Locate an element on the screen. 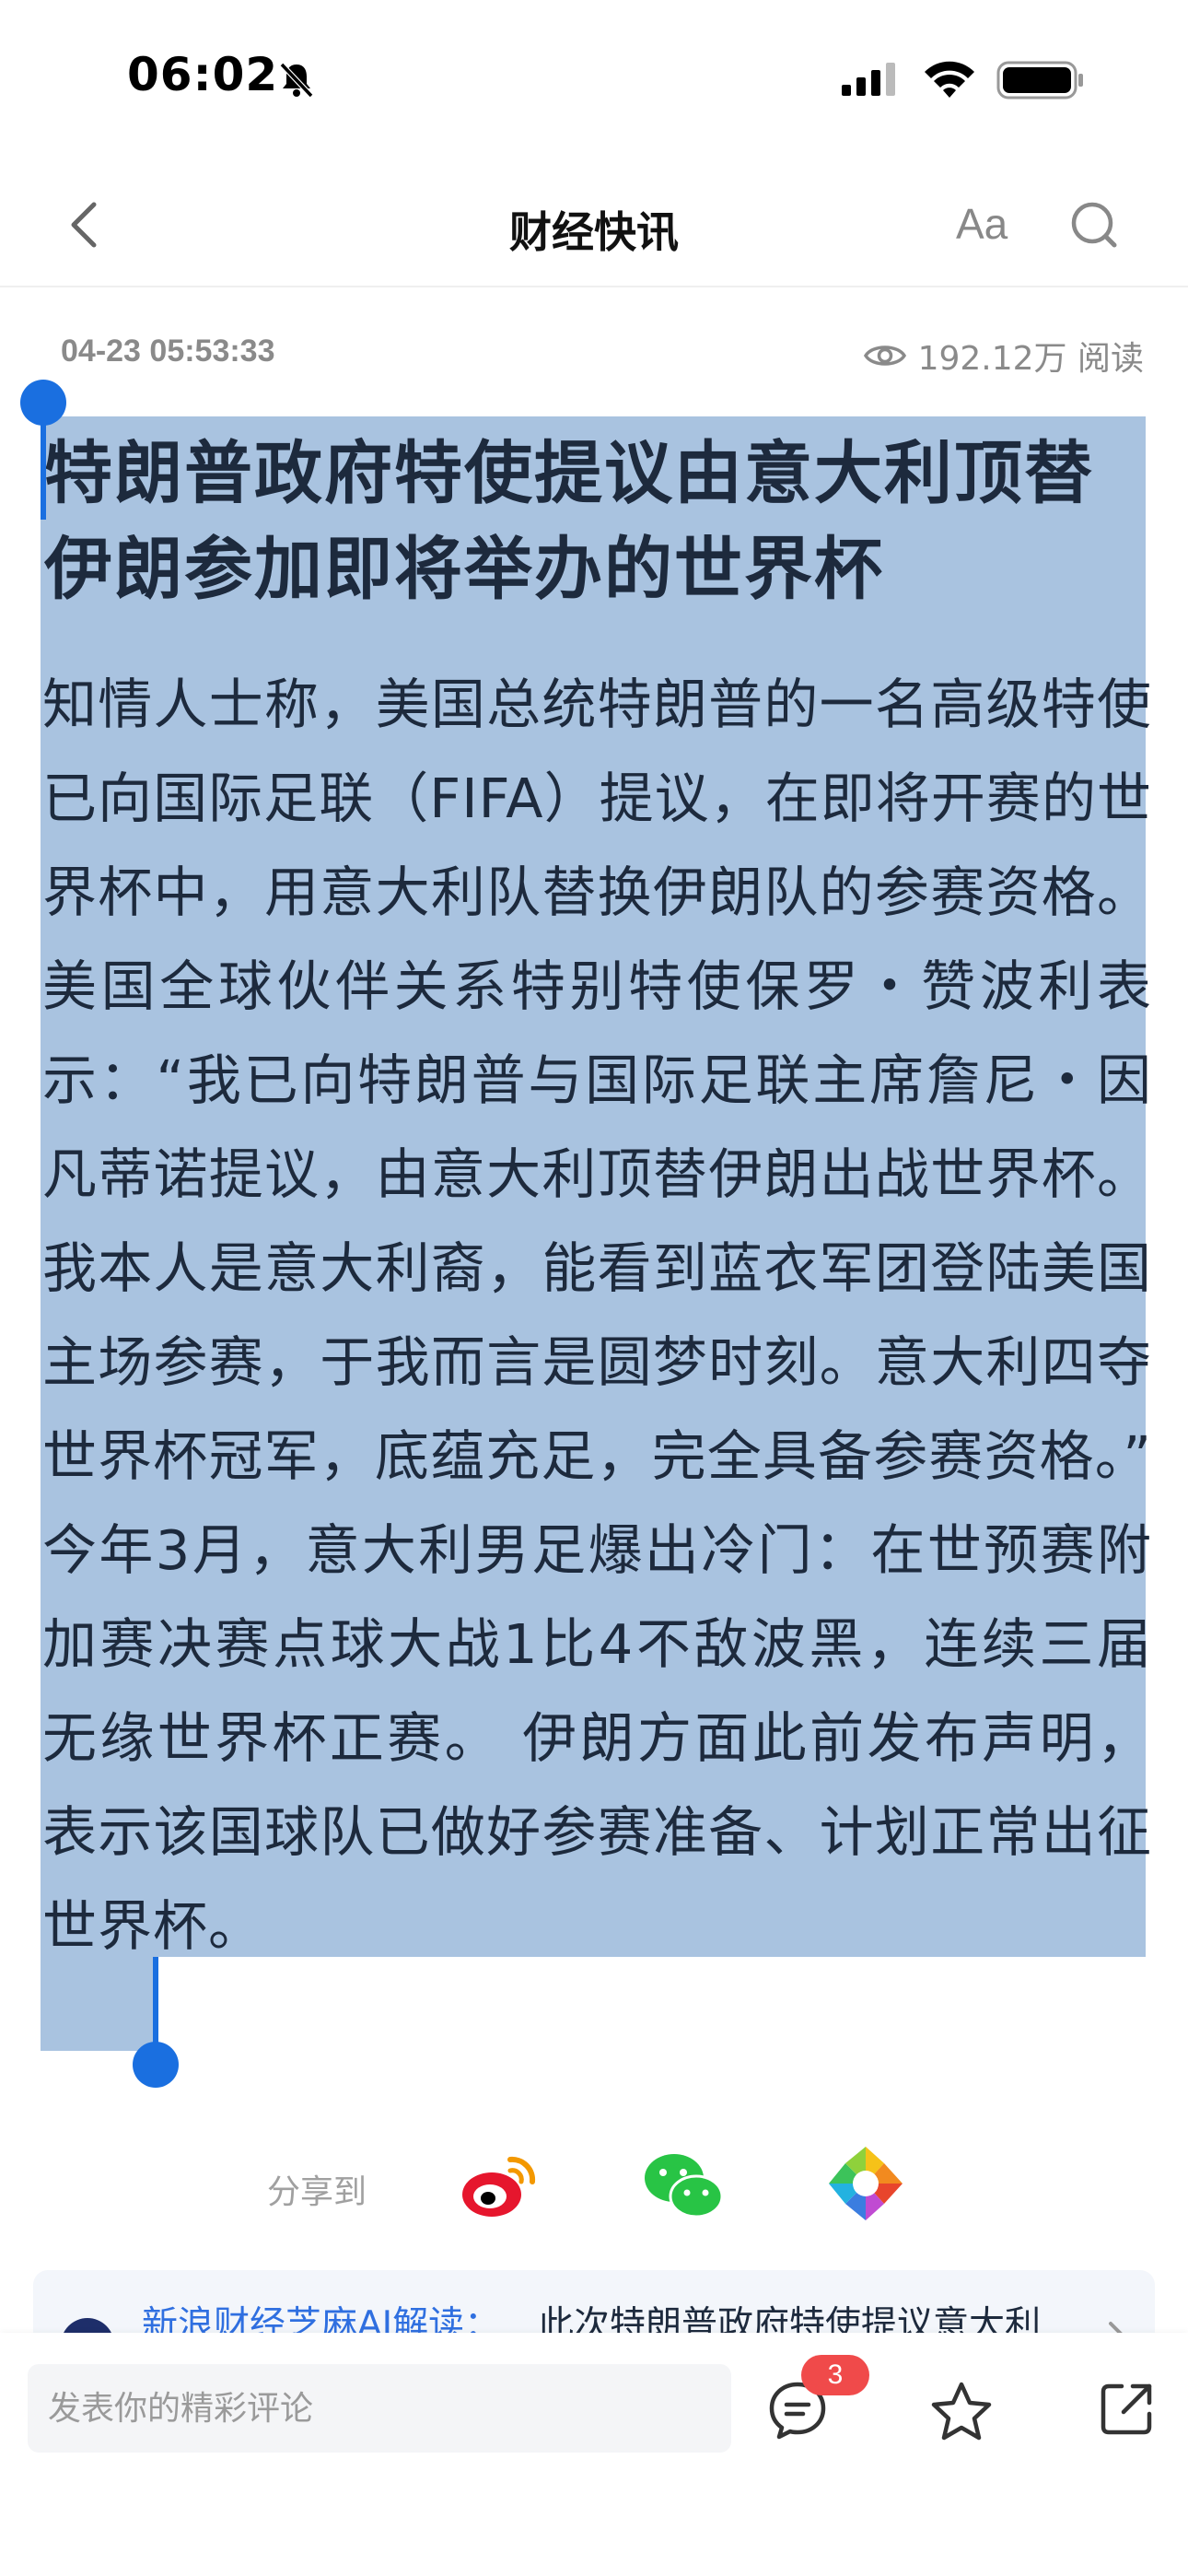  moments-icon is located at coordinates (865, 2183).